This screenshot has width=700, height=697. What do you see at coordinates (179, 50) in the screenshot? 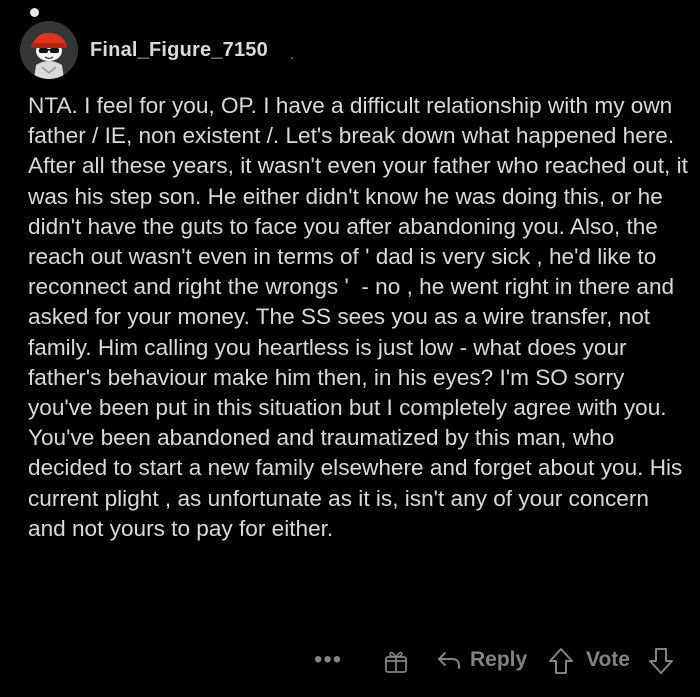
I see `author-username: Final_Figure_7150` at bounding box center [179, 50].